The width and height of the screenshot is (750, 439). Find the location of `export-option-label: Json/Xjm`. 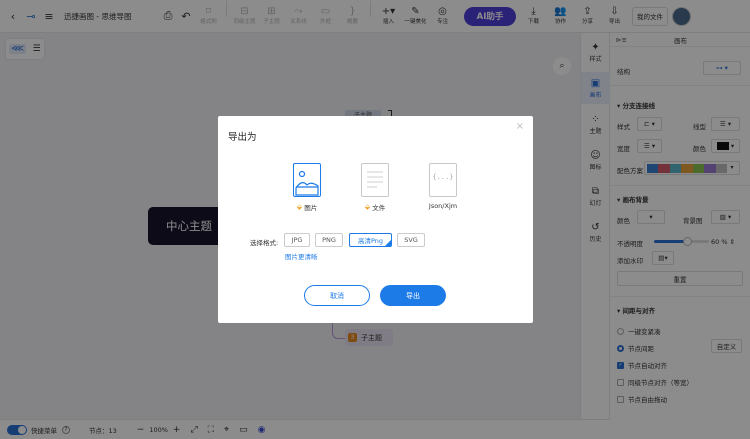

export-option-label: Json/Xjm is located at coordinates (443, 206).